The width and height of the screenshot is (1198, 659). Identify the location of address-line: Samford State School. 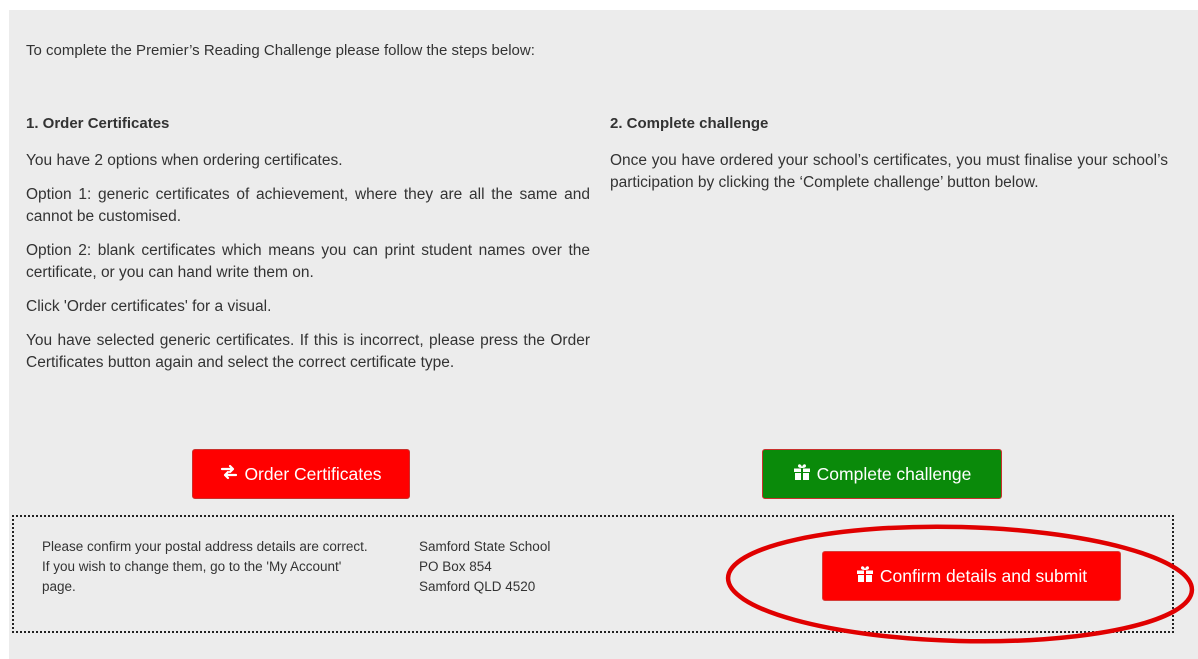
(485, 546).